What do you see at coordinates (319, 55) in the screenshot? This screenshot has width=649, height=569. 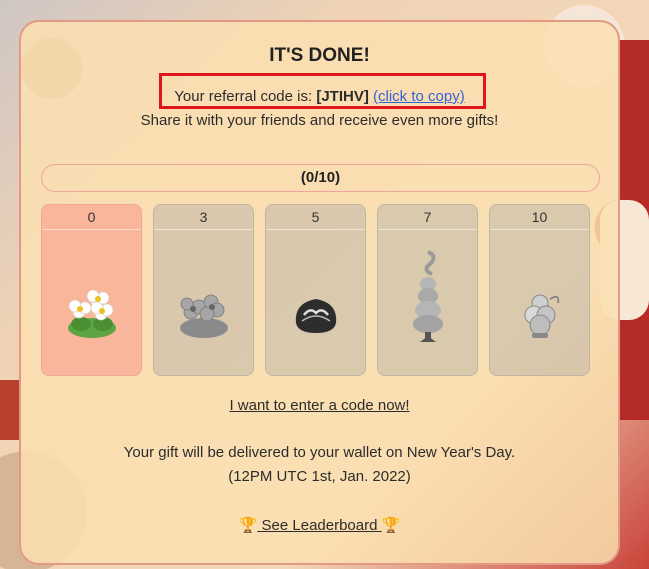 I see `page-title: IT'S DONE!` at bounding box center [319, 55].